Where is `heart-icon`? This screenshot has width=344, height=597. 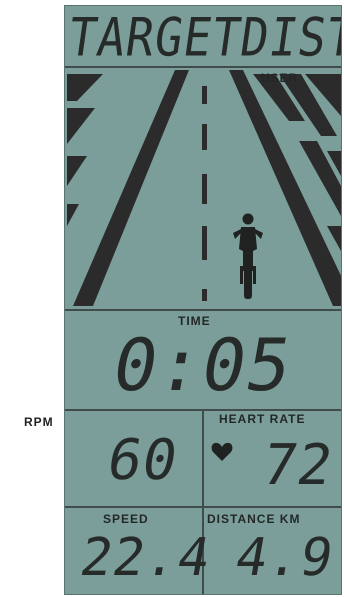
heart-icon is located at coordinates (222, 451).